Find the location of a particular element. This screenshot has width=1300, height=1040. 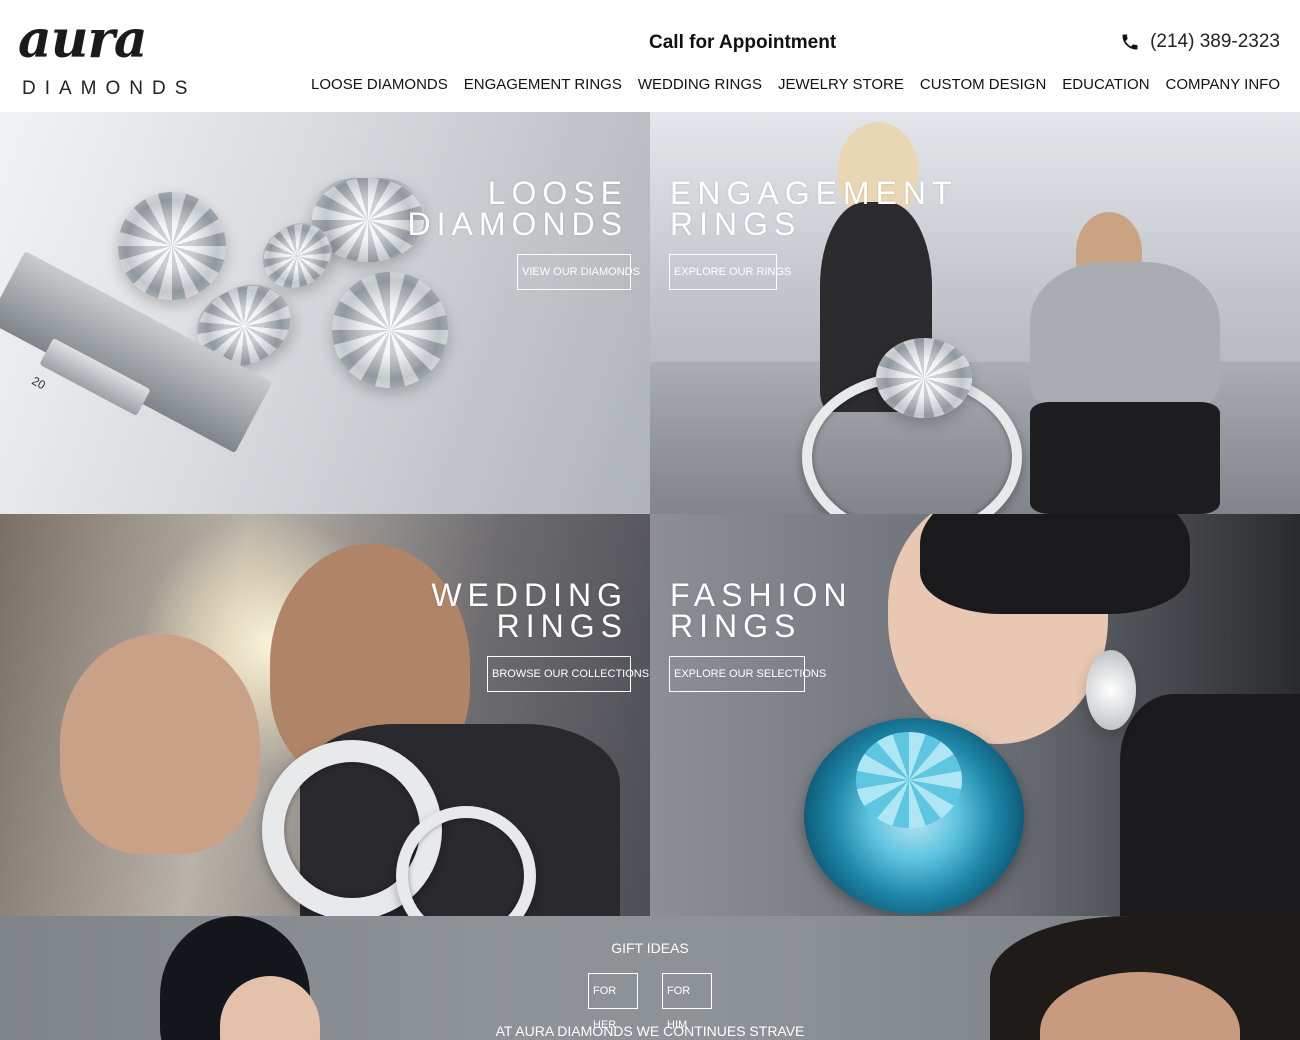

phone-icon is located at coordinates (1130, 42).